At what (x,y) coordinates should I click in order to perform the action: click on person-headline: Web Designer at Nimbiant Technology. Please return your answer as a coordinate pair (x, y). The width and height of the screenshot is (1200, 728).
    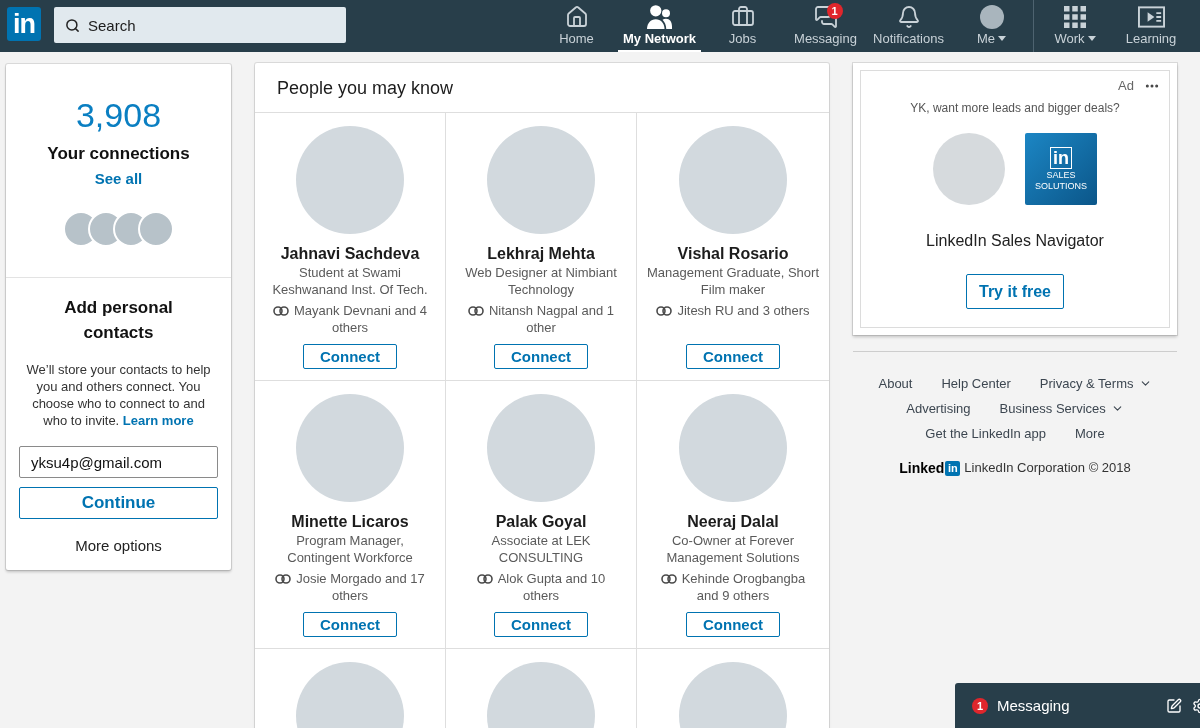
    Looking at the image, I should click on (541, 281).